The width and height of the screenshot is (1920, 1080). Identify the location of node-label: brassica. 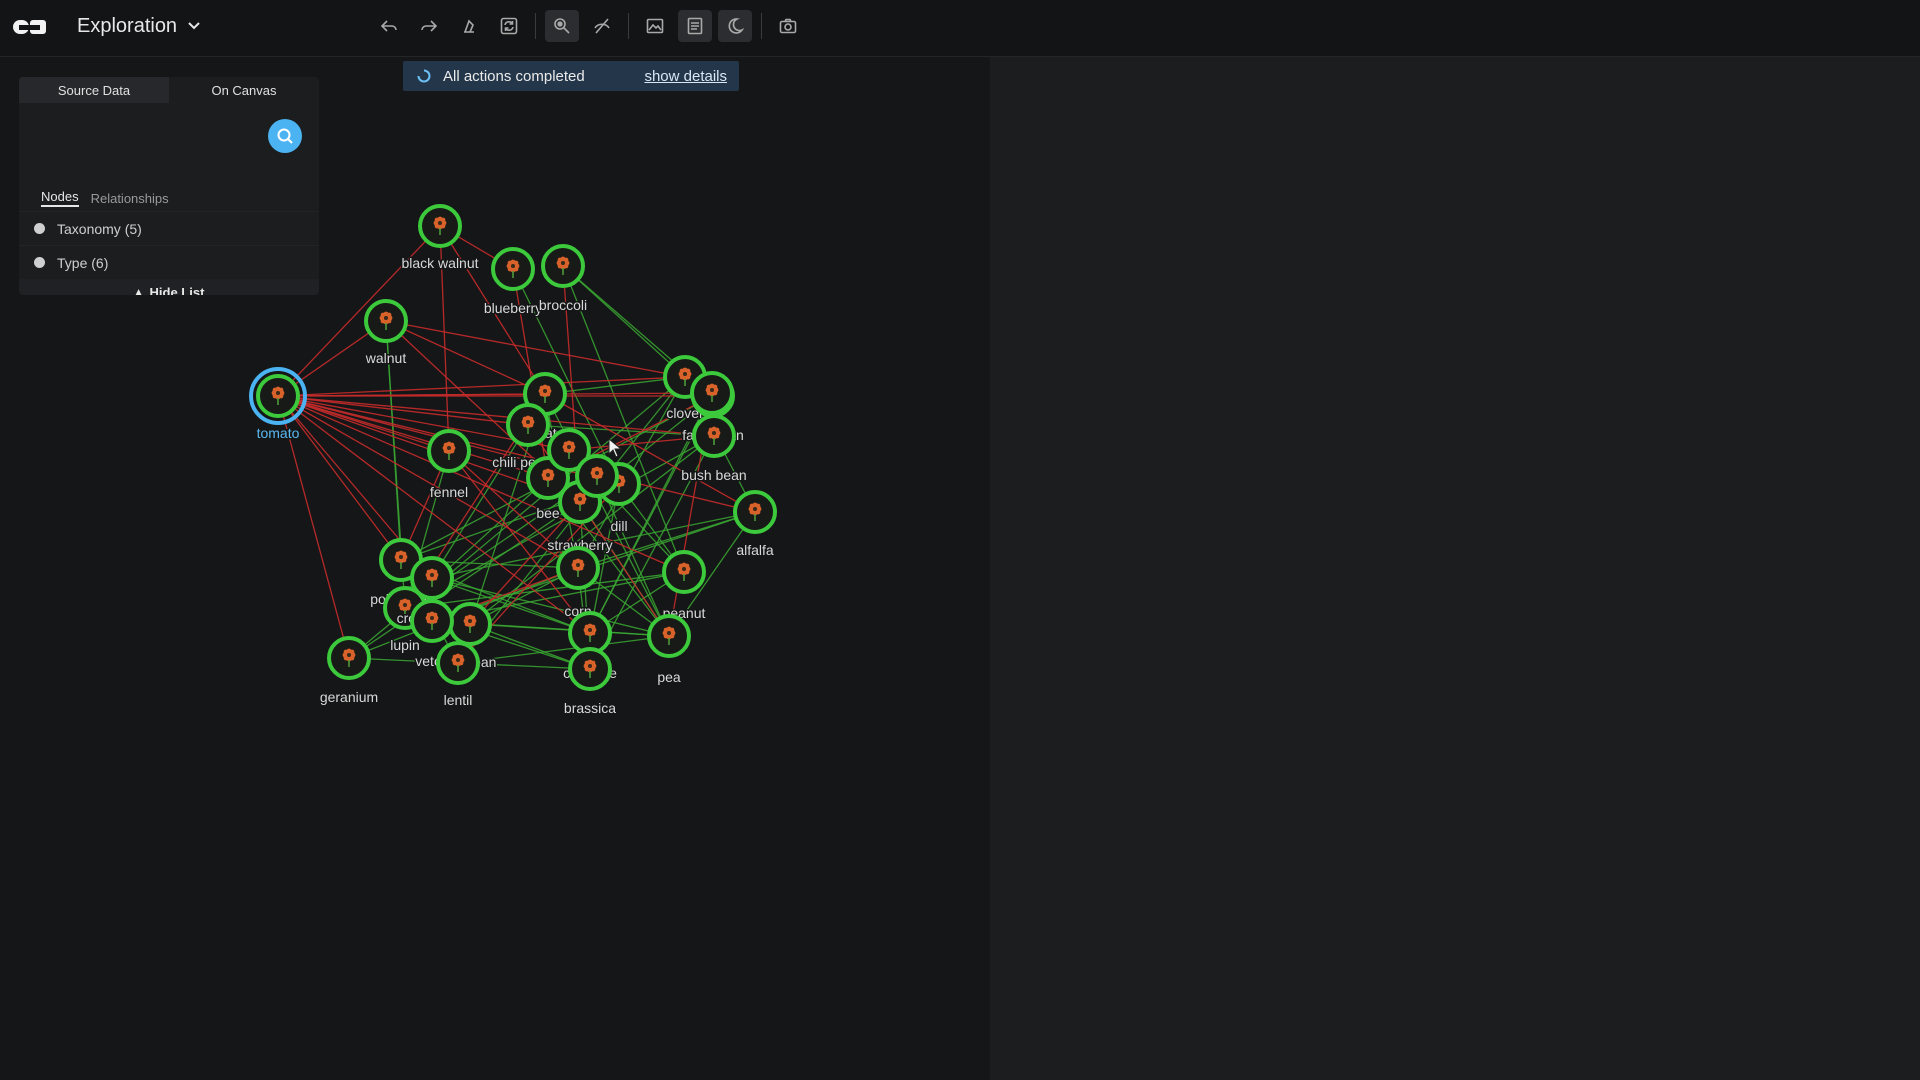
(590, 708).